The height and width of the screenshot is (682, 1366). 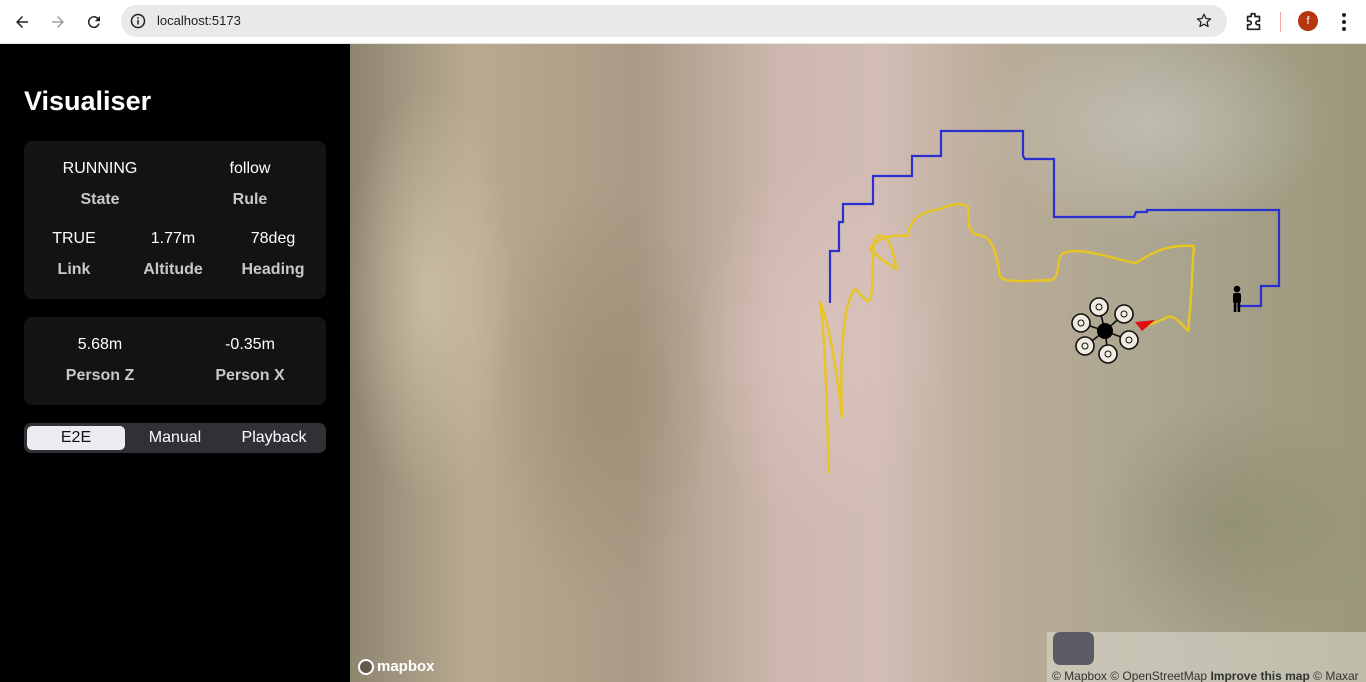 I want to click on mapbox-logo: mapbox, so click(x=396, y=666).